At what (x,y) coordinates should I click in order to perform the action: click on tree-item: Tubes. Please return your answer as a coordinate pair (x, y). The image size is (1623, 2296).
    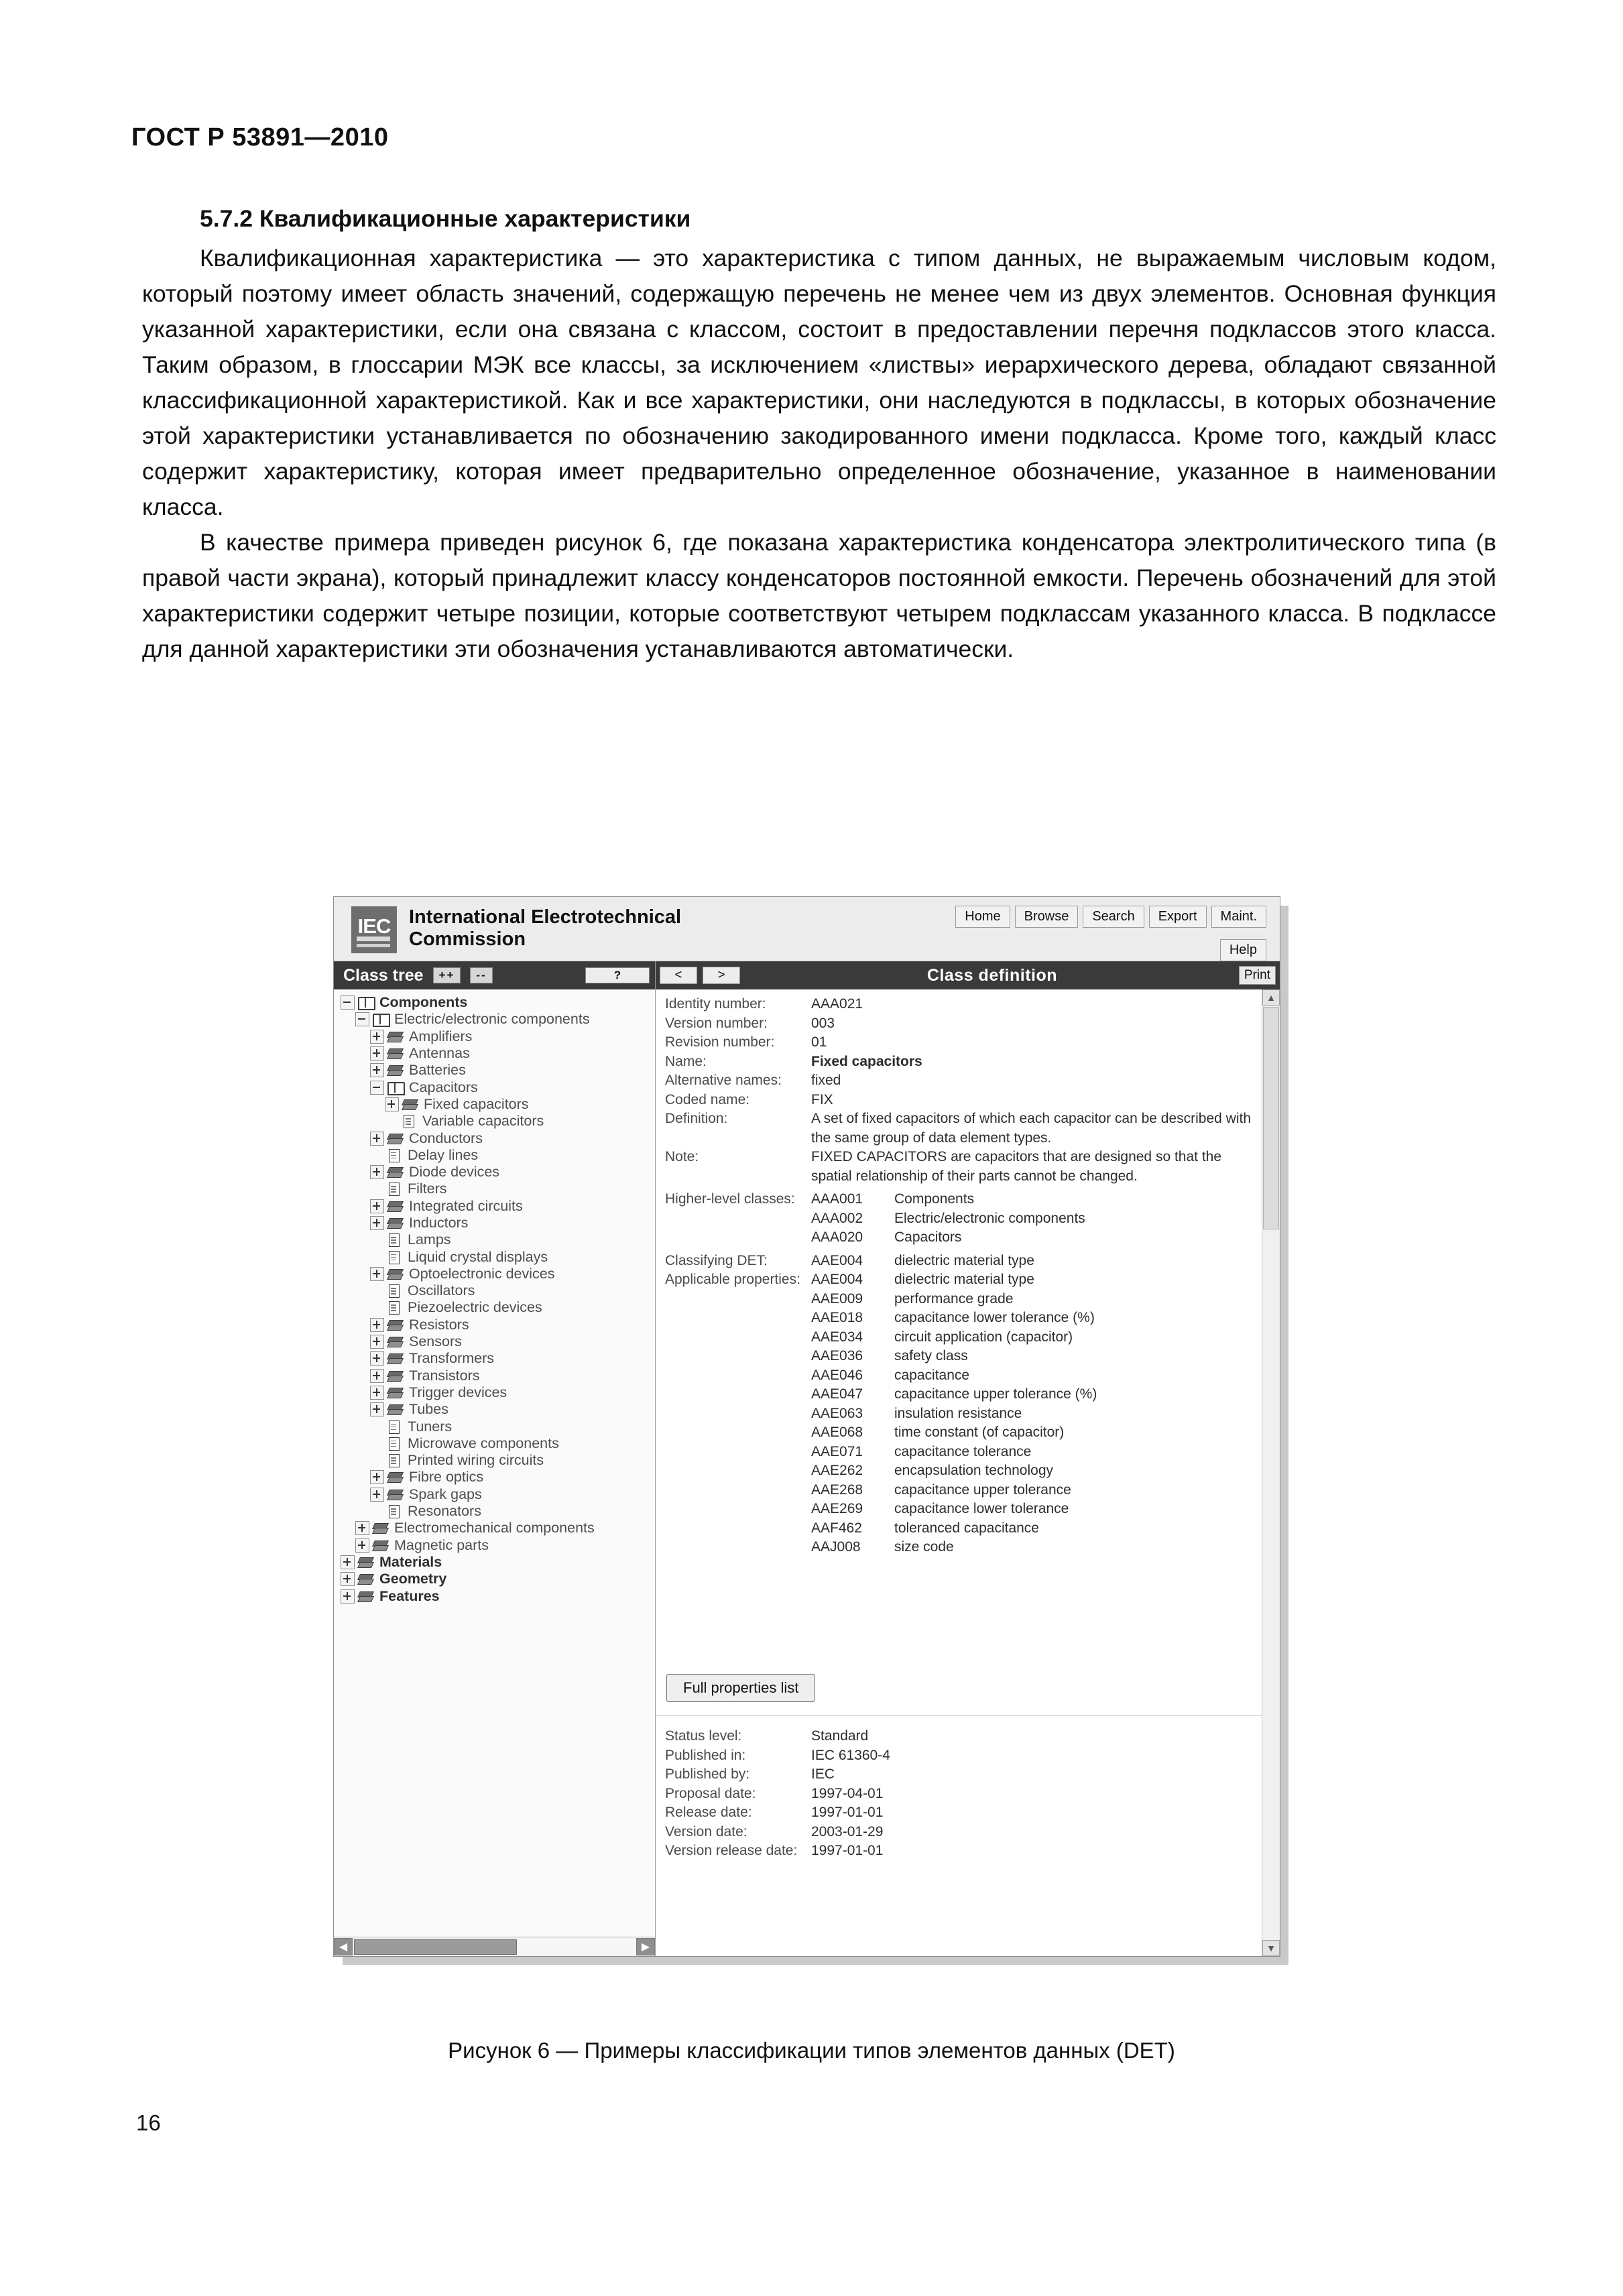
    Looking at the image, I should click on (496, 1409).